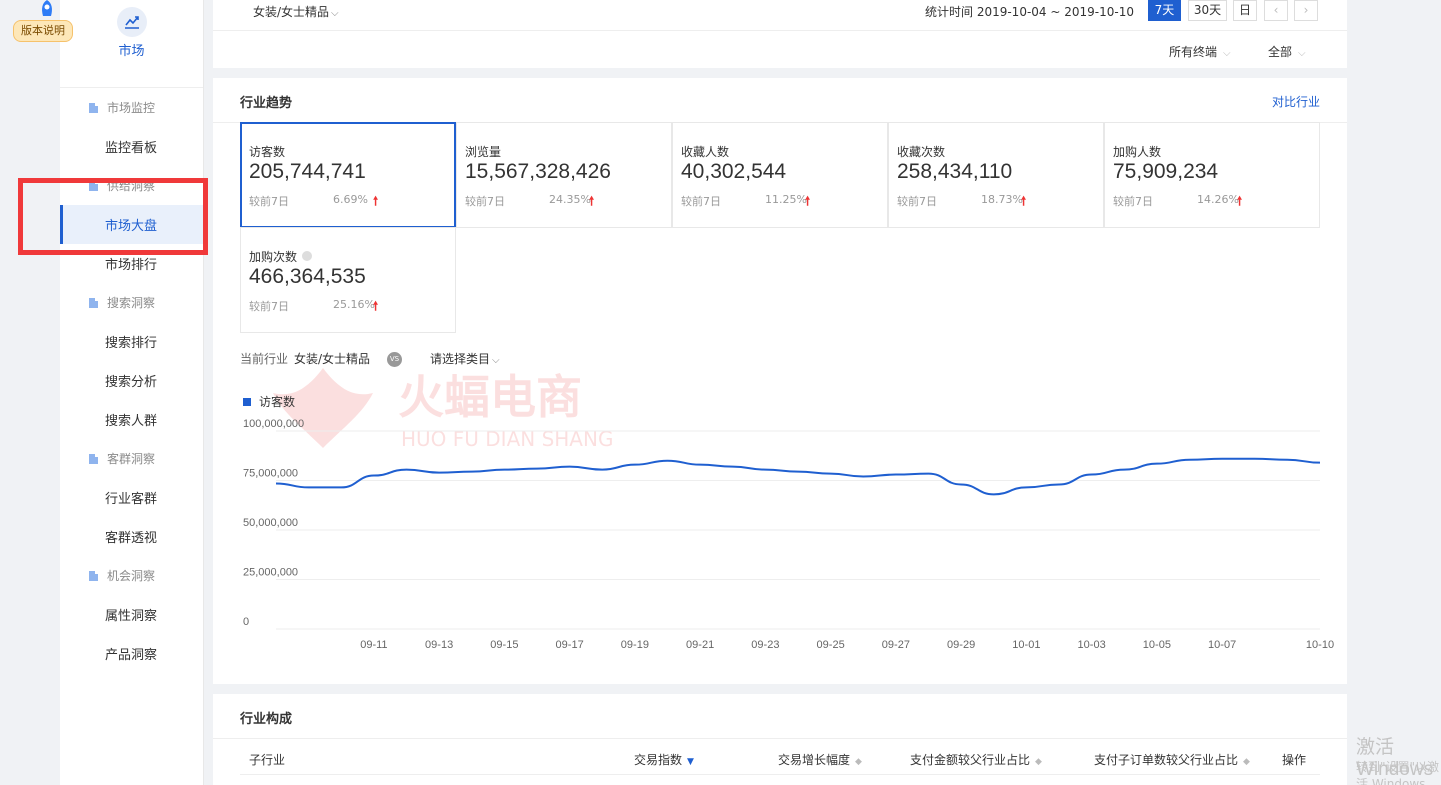 The width and height of the screenshot is (1441, 785). What do you see at coordinates (831, 645) in the screenshot?
I see `x-tick-label: 09-25` at bounding box center [831, 645].